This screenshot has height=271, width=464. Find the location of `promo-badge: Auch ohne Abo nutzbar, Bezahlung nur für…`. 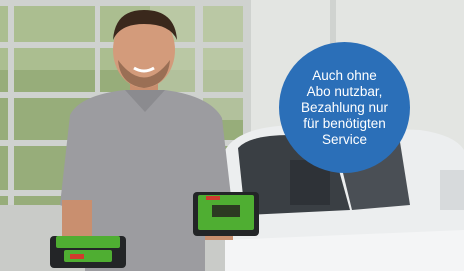

promo-badge: Auch ohne Abo nutzbar, Bezahlung nur für… is located at coordinates (344, 107).